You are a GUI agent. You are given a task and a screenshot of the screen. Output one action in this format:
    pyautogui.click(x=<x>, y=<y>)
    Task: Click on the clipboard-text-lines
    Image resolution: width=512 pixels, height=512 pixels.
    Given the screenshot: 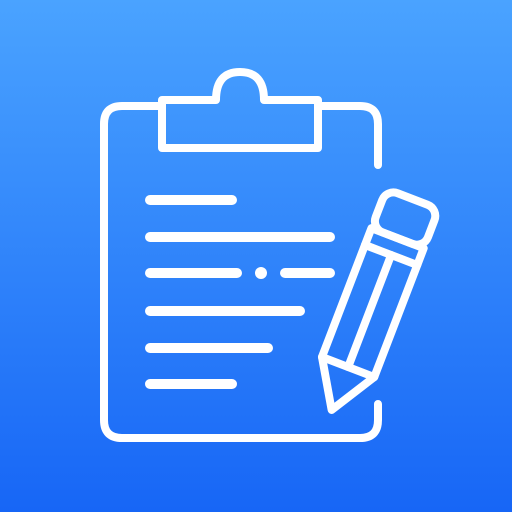 What is the action you would take?
    pyautogui.click(x=240, y=292)
    